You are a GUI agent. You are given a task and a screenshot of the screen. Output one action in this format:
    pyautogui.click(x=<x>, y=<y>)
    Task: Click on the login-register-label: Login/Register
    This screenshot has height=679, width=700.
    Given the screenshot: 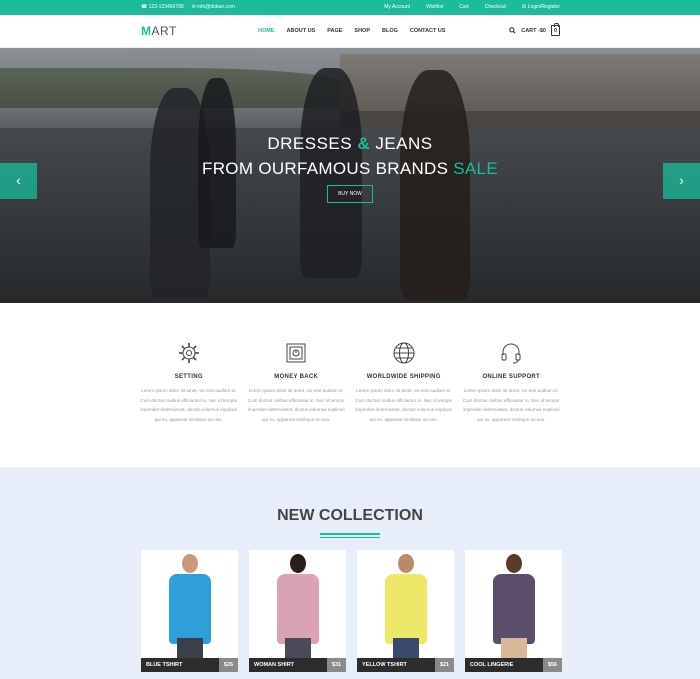 What is the action you would take?
    pyautogui.click(x=543, y=7)
    